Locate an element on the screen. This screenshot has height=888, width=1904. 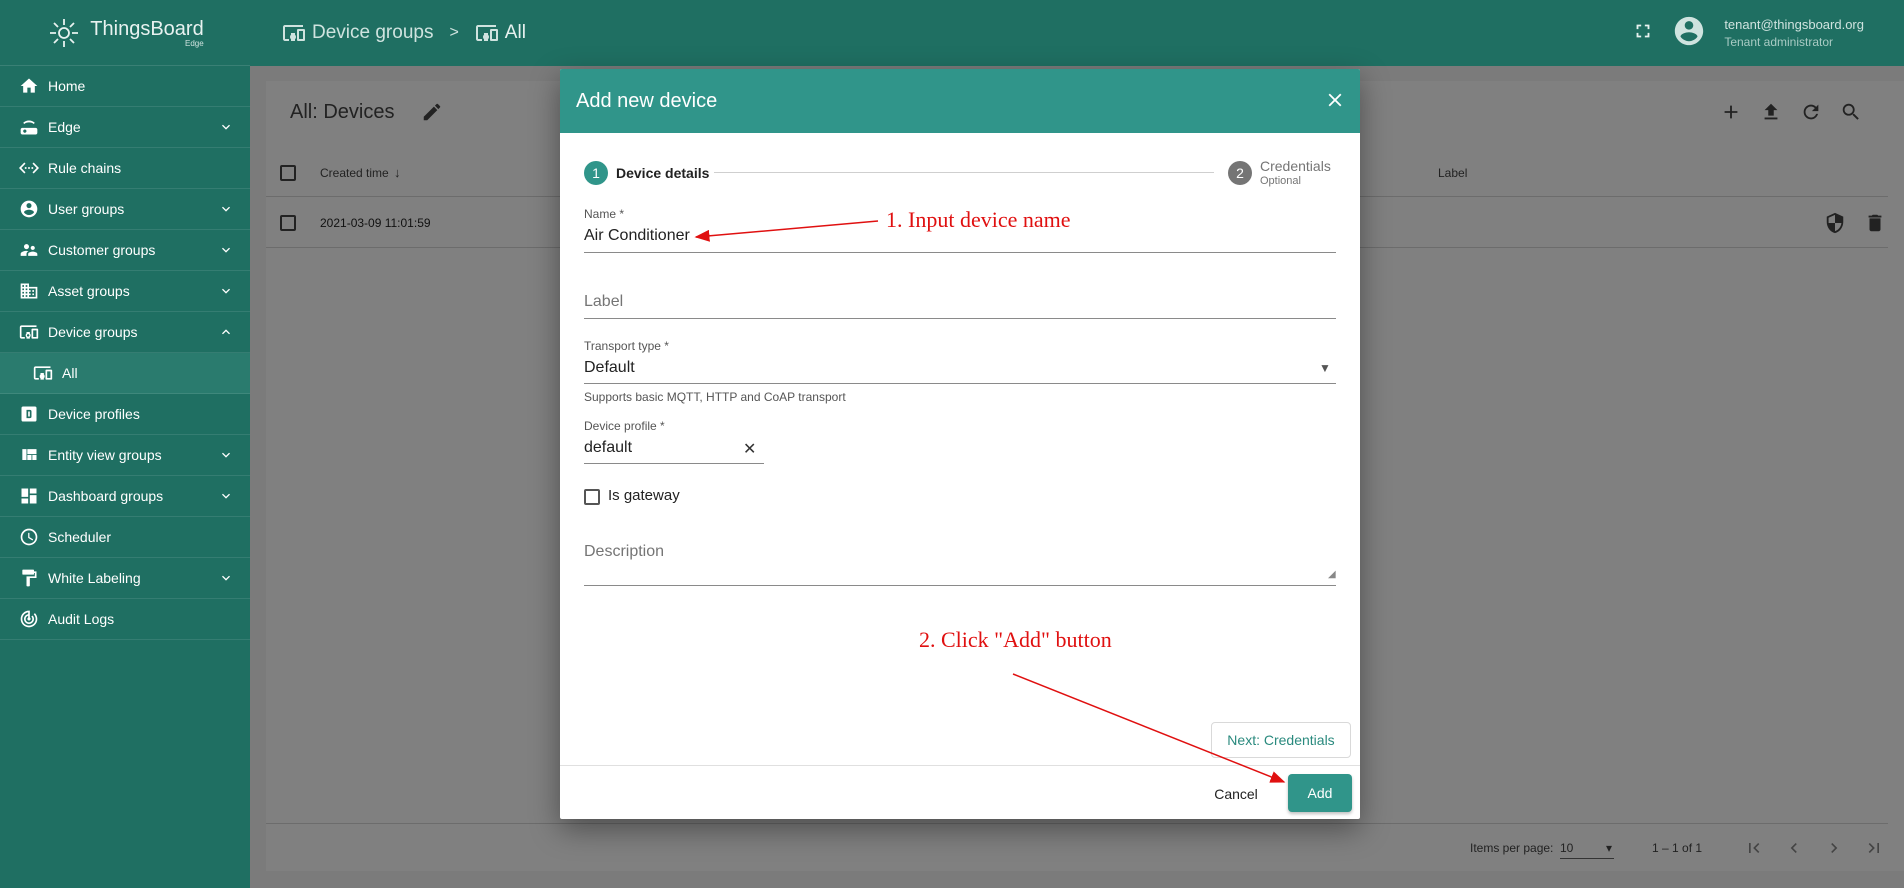
device-profile-underline is located at coordinates (674, 463).